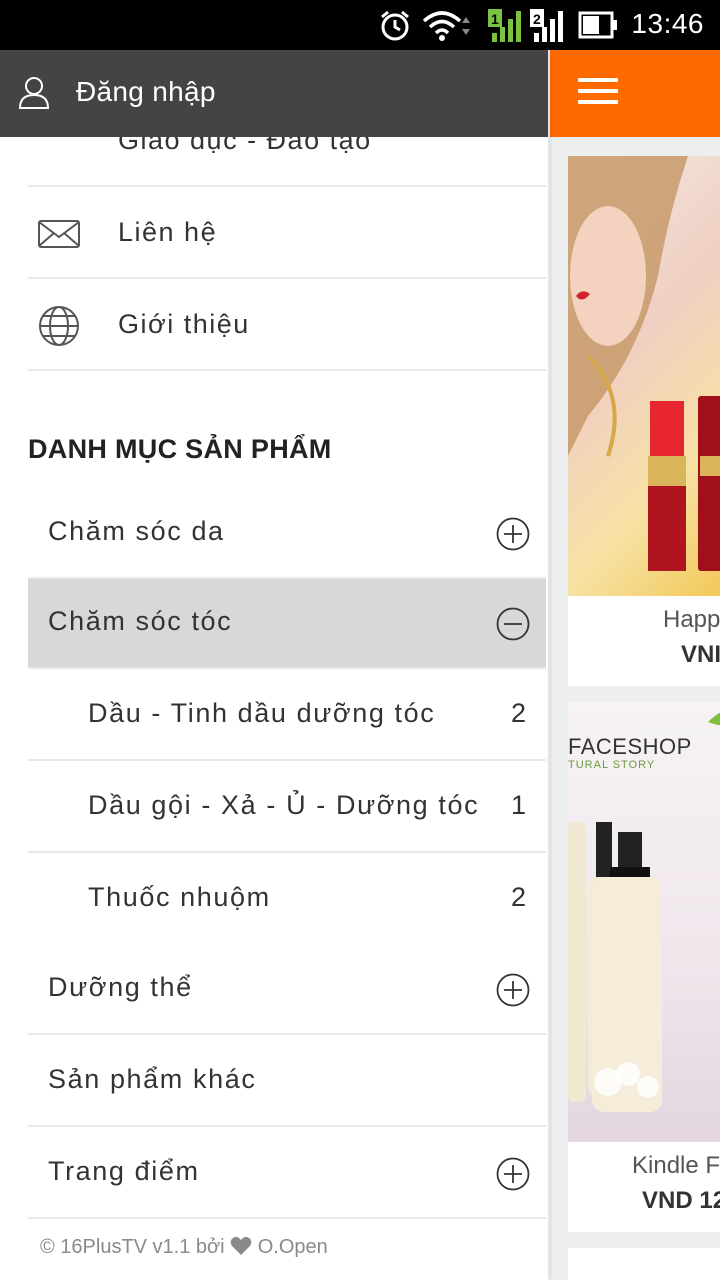 The image size is (720, 1280). Describe the element at coordinates (180, 449) in the screenshot. I see `product-category-heading: DANH MỤC SẢN PHẨM` at that location.